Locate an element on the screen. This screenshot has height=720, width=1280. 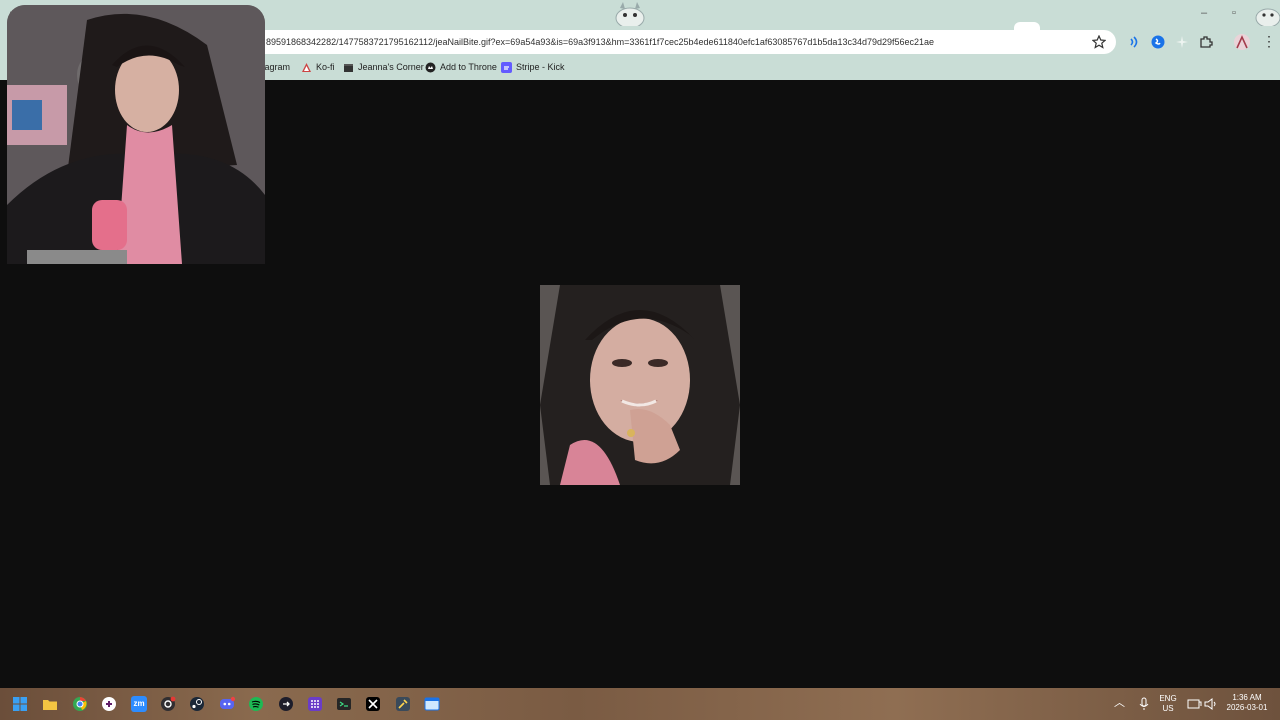
clock-date: 2026-03-01 is located at coordinates (1247, 707).